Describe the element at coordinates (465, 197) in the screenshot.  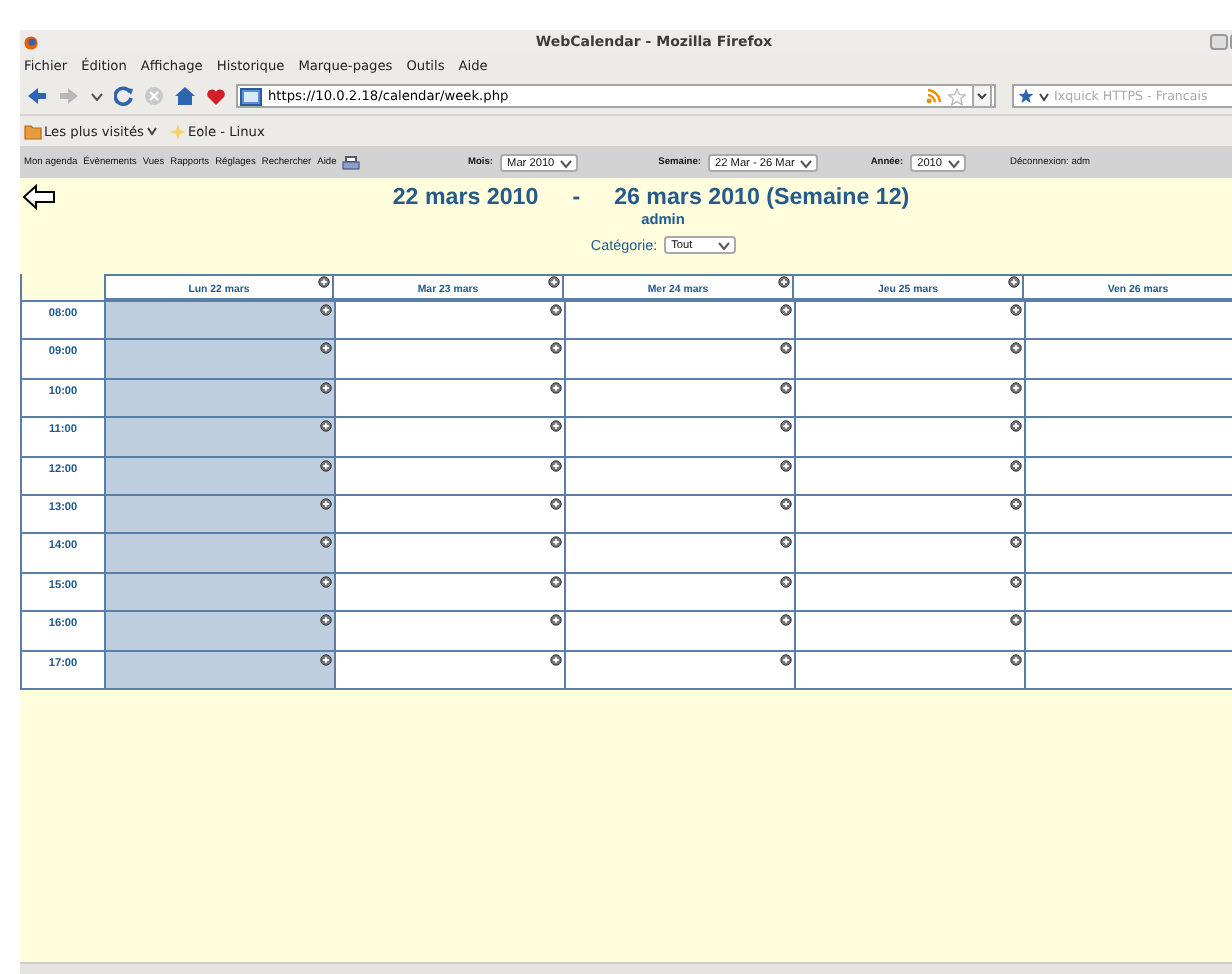
I see `week-start-date: 22 mars 2010` at that location.